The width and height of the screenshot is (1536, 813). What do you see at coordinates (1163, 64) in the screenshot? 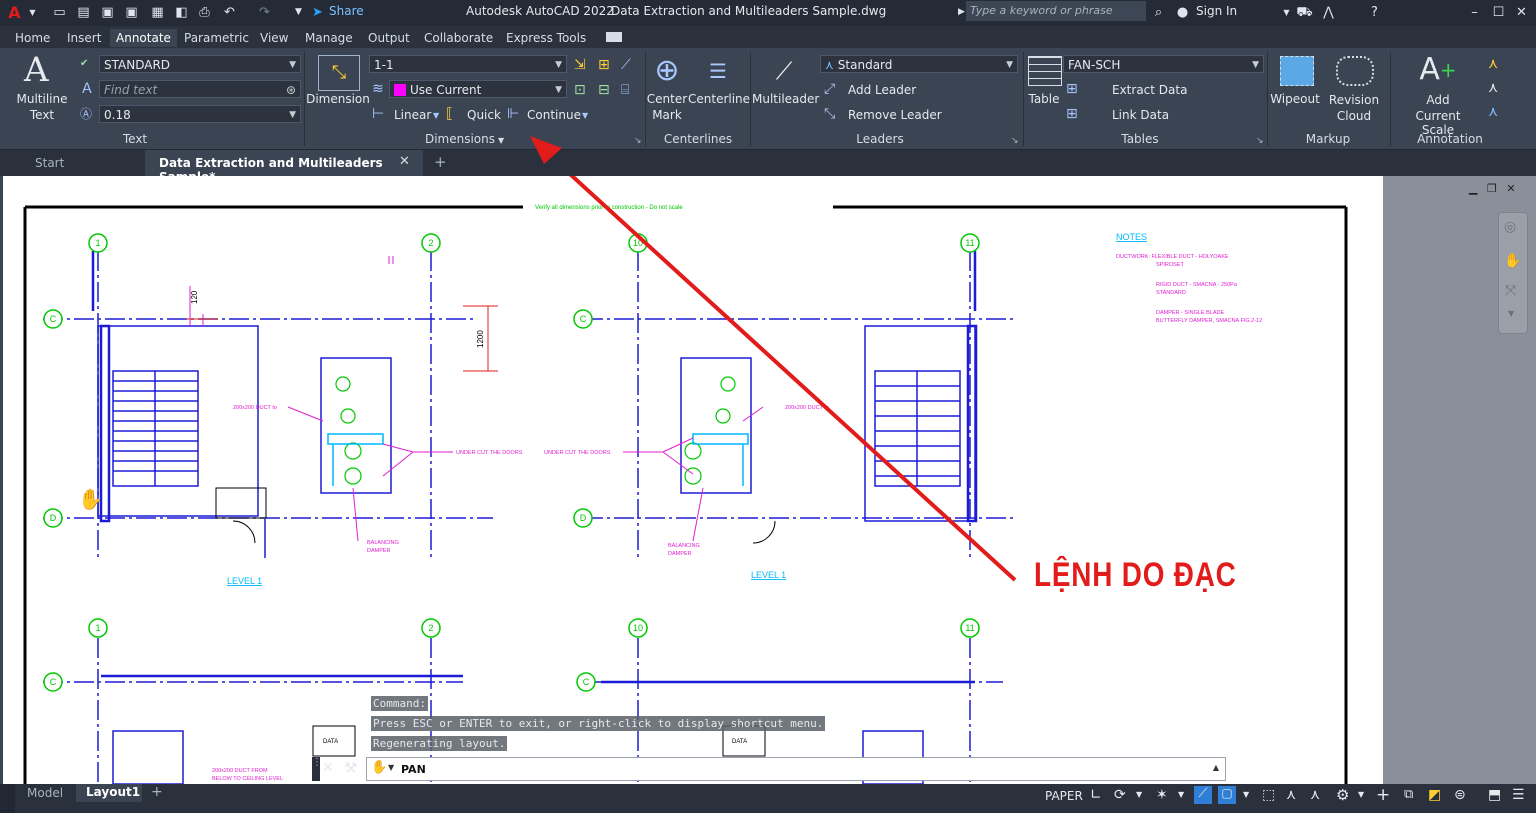
I see `table-style-dropdown: FAN-SCH ▼` at bounding box center [1163, 64].